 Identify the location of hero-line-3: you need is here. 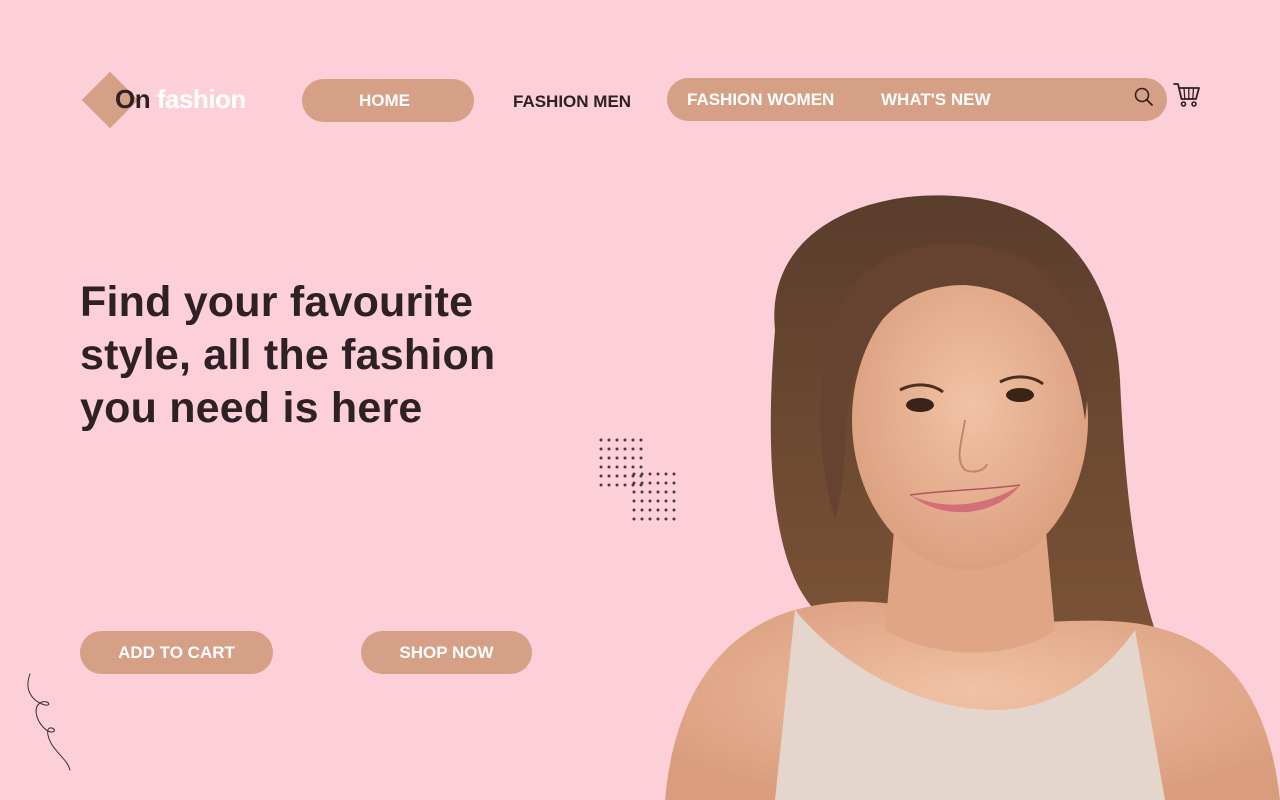
(251, 408).